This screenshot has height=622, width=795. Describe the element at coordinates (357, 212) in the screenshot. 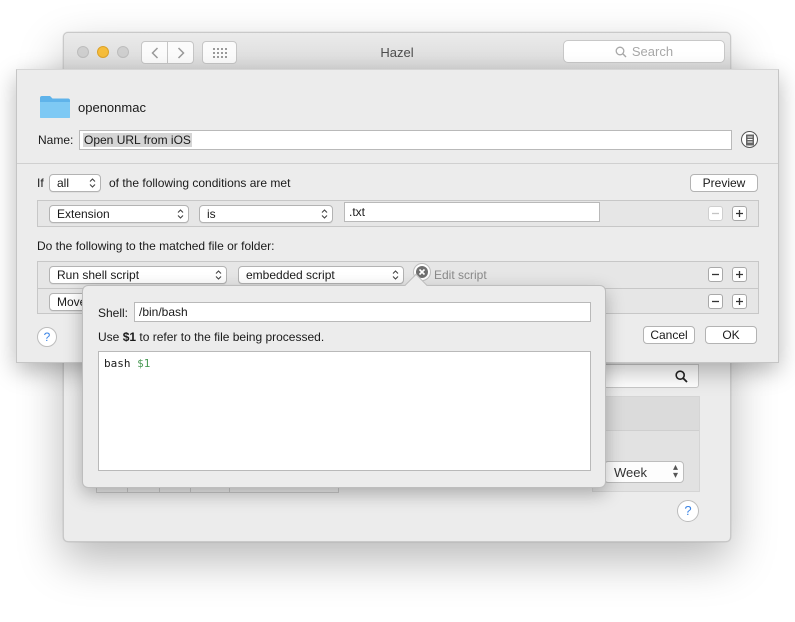

I see `condition-value: .txt` at that location.